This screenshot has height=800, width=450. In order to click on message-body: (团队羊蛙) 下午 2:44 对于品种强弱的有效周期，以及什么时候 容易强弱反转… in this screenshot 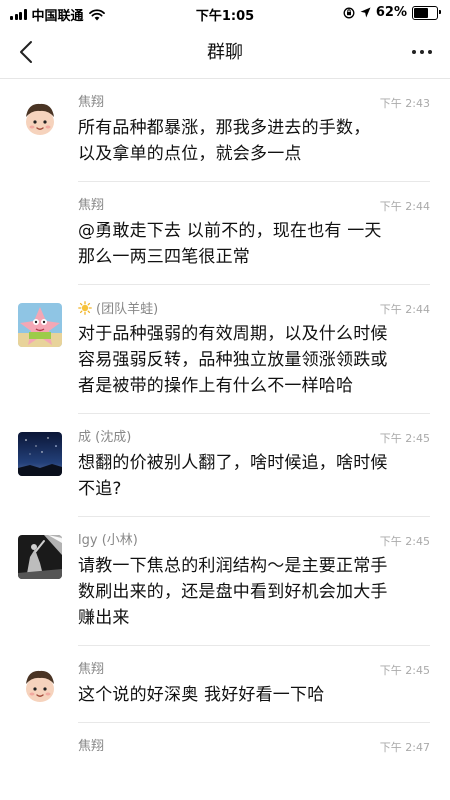, I will do `click(254, 349)`.